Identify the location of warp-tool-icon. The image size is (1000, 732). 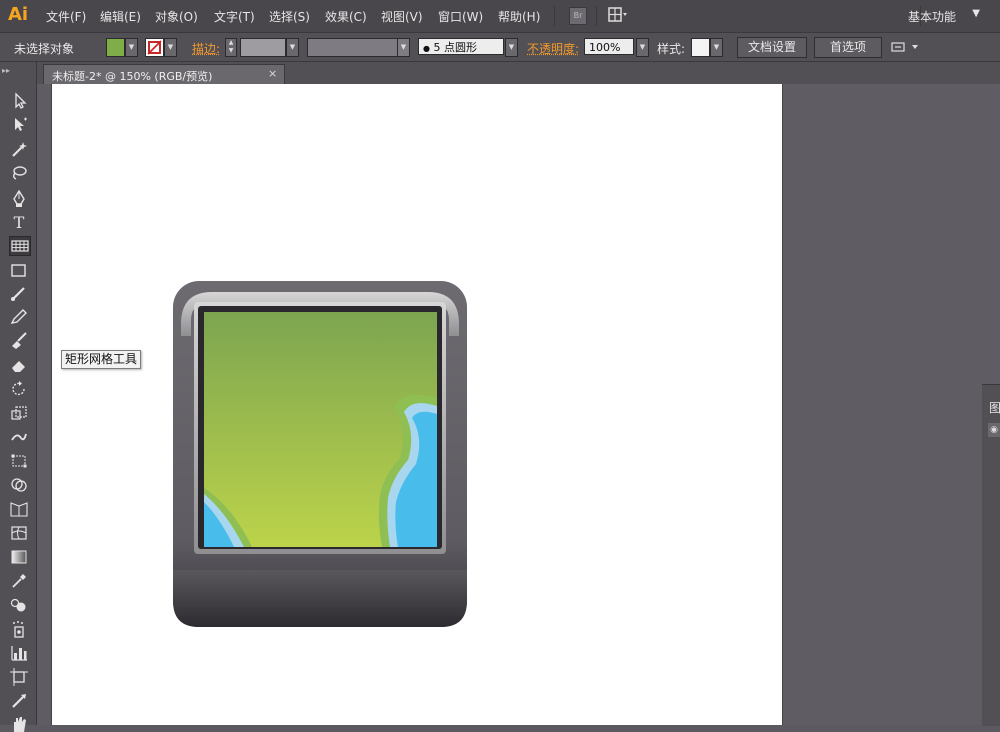
(19, 437).